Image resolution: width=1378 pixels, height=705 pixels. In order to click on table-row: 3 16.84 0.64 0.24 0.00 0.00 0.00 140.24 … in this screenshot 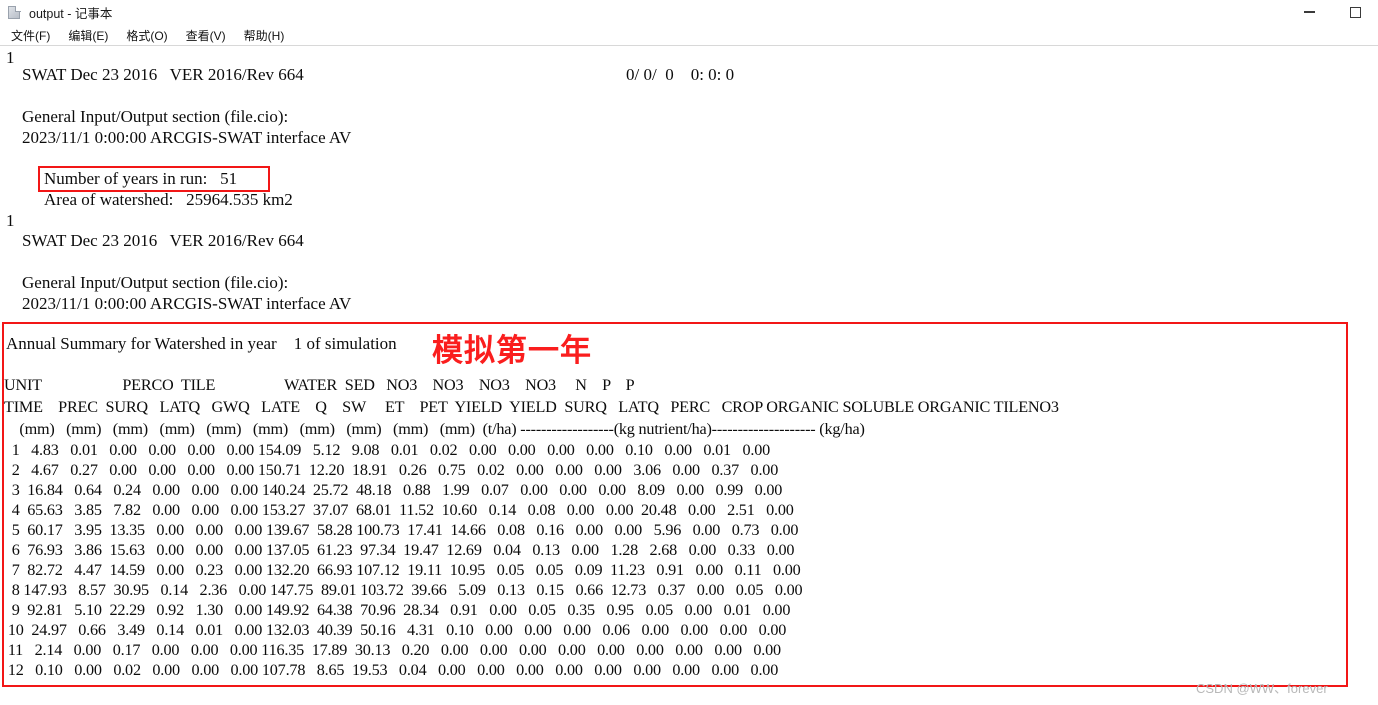, I will do `click(393, 490)`.